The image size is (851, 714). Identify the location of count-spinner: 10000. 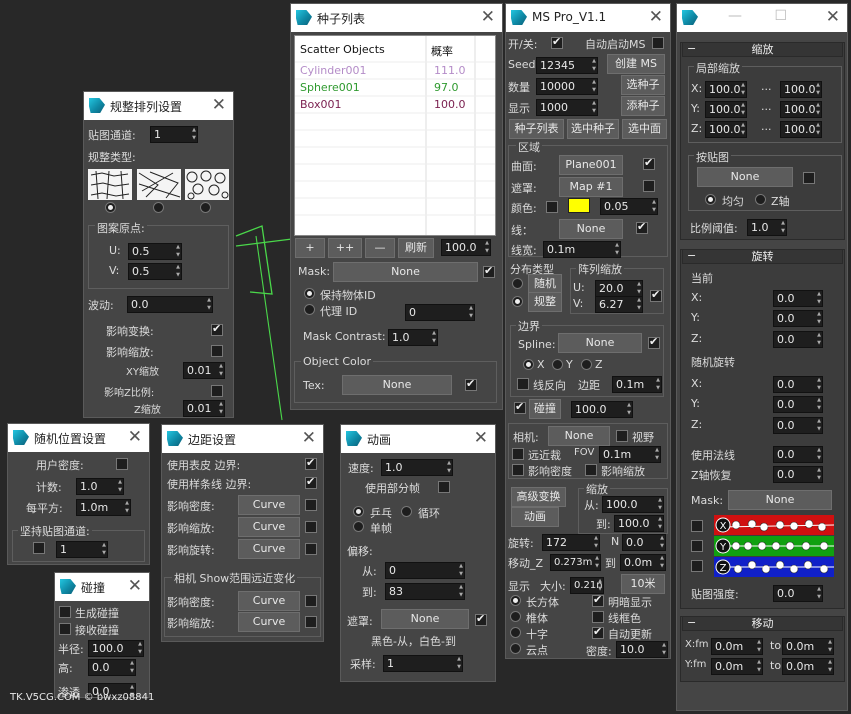
(567, 86).